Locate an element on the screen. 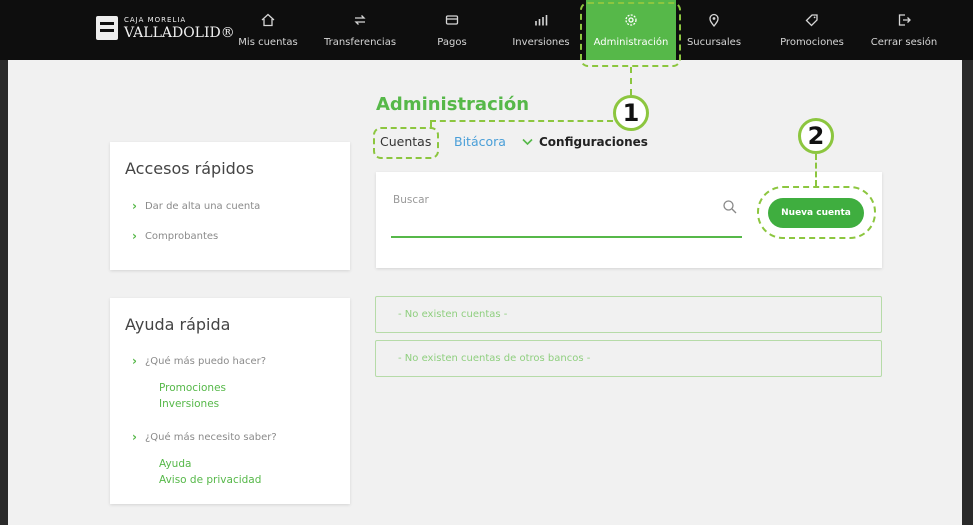 The height and width of the screenshot is (525, 973). payments-icon is located at coordinates (452, 22).